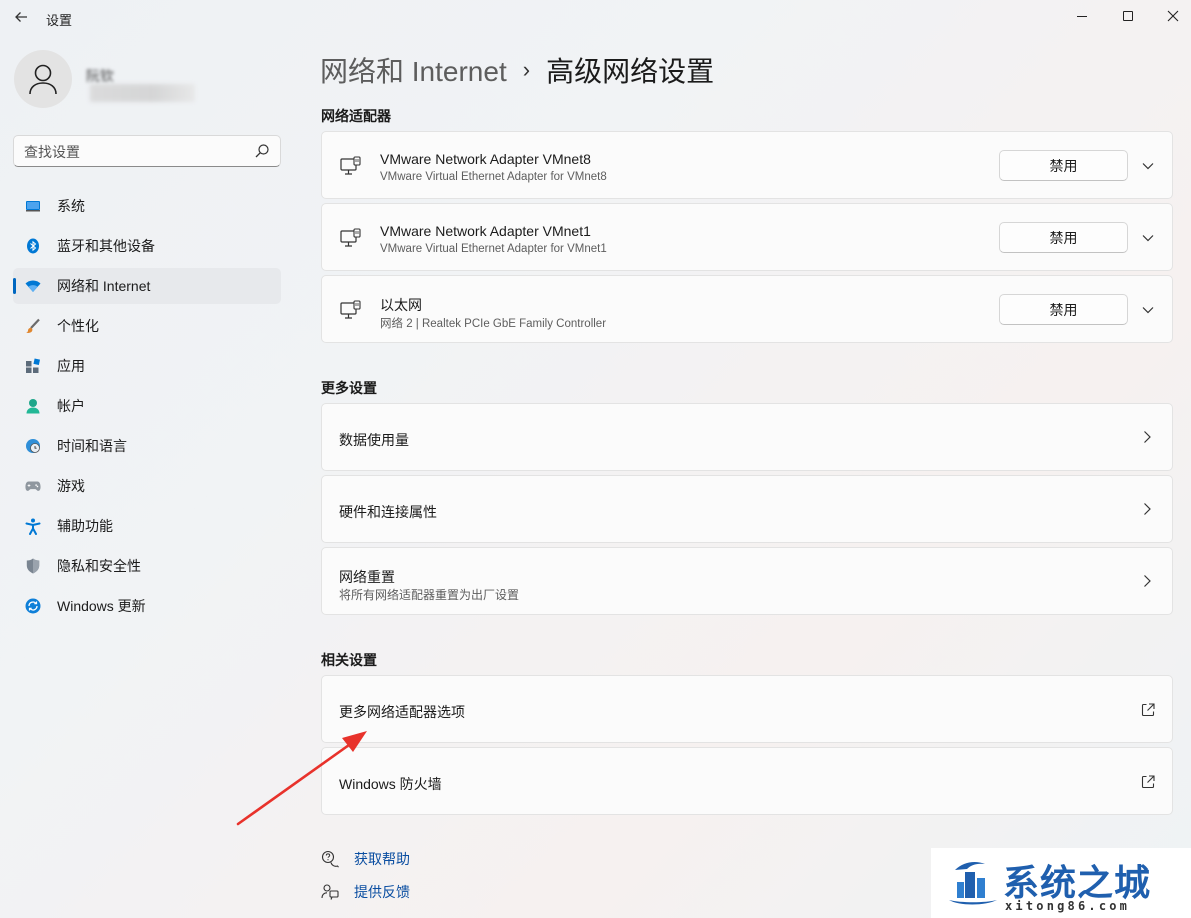 The width and height of the screenshot is (1191, 918). I want to click on search-box, so click(147, 151).